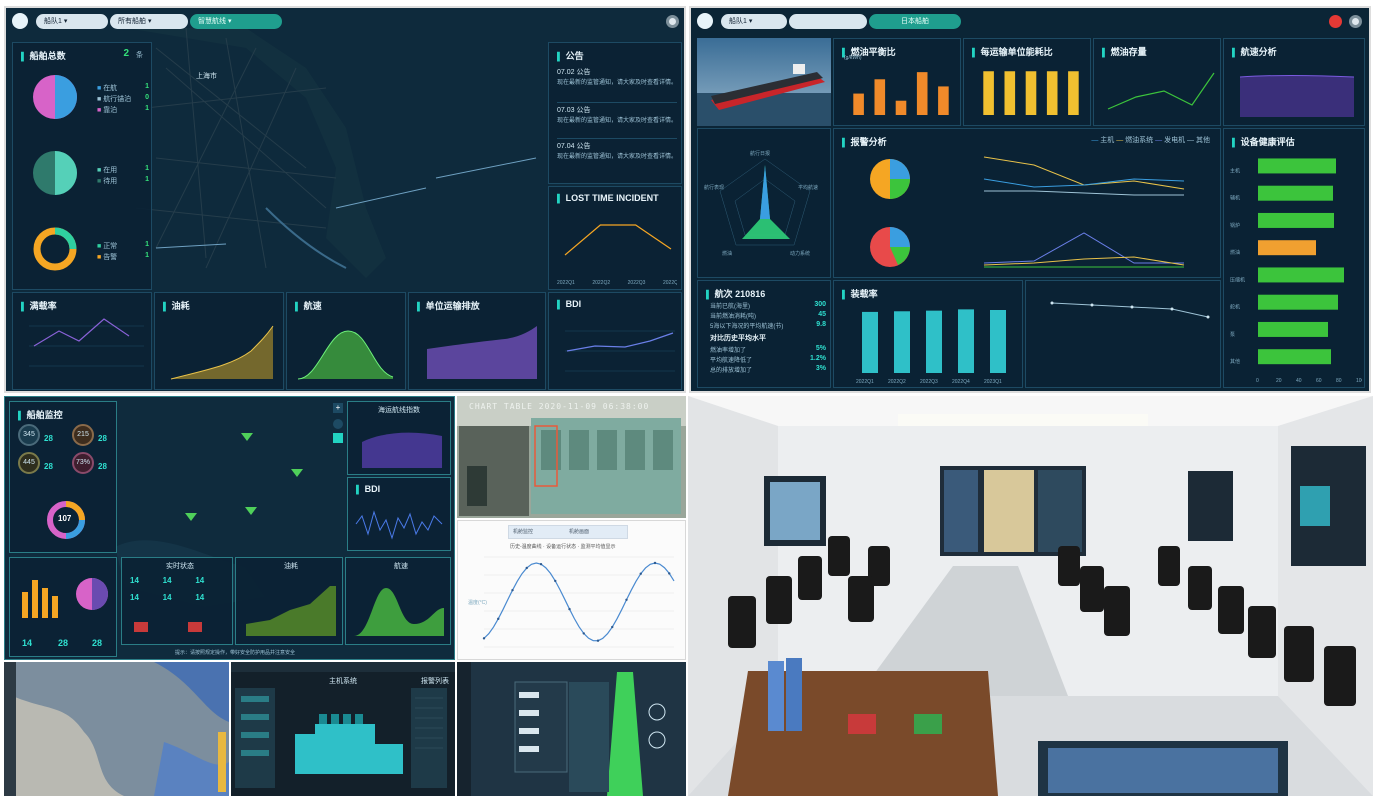  I want to click on notice-text: 现在最新的监管通知，请大家及时查看详情。, so click(617, 157).